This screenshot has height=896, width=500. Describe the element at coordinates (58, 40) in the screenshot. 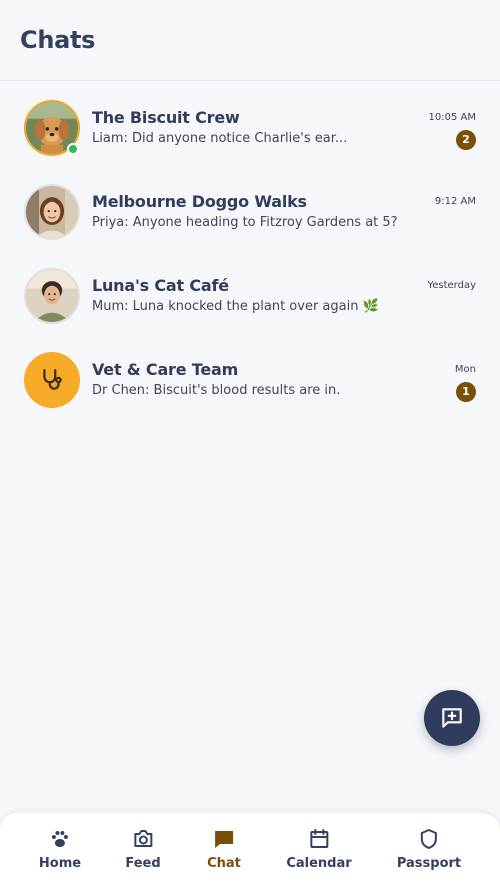

I see `page-title: Chats` at that location.